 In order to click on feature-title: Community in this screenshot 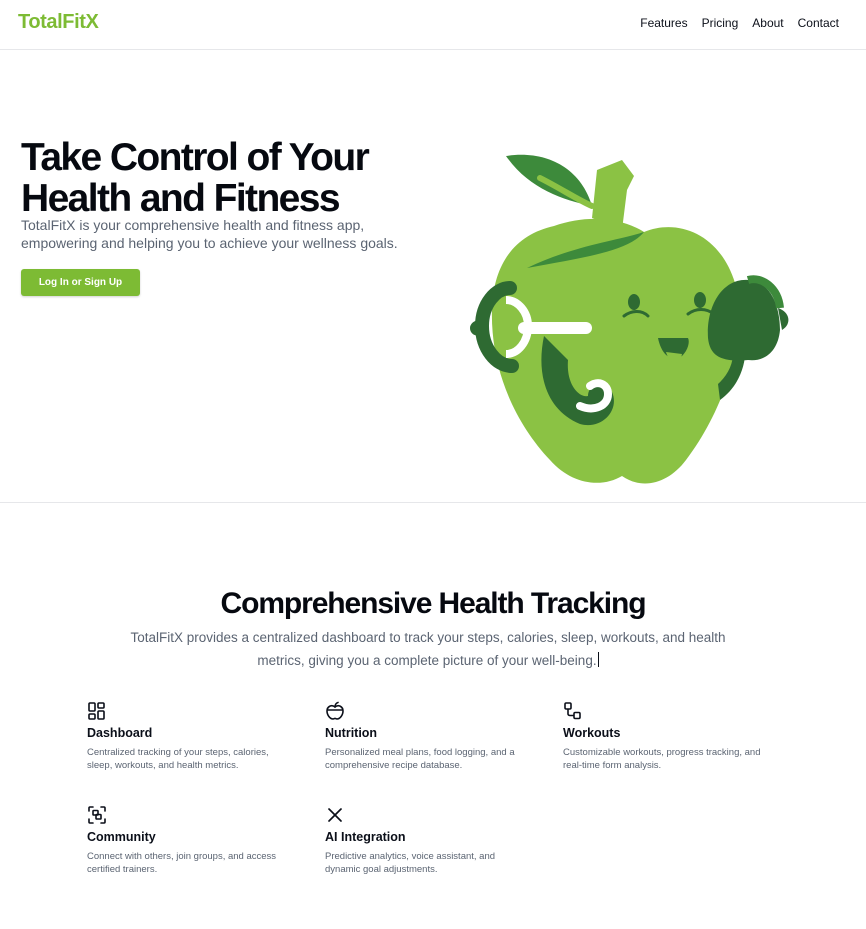, I will do `click(121, 837)`.